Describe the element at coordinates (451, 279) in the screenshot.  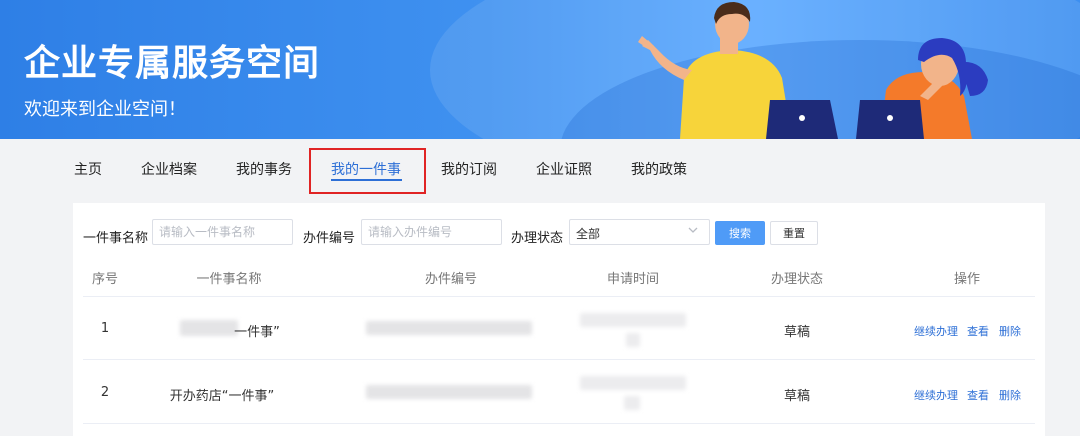
I see `column-header-code: 办件编号` at that location.